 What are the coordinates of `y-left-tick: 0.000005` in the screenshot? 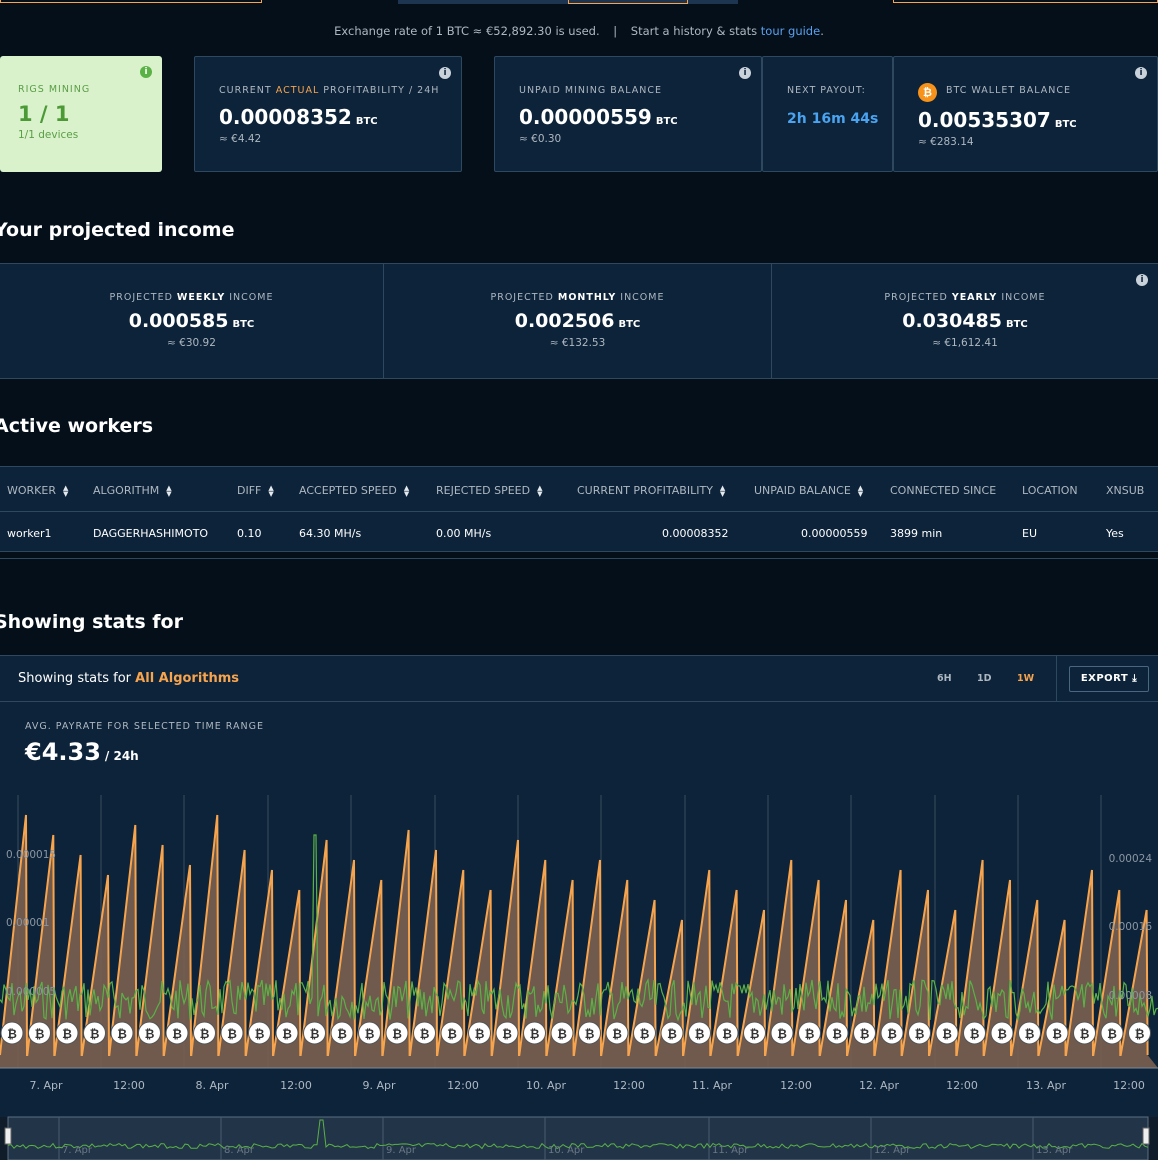 It's located at (31, 992).